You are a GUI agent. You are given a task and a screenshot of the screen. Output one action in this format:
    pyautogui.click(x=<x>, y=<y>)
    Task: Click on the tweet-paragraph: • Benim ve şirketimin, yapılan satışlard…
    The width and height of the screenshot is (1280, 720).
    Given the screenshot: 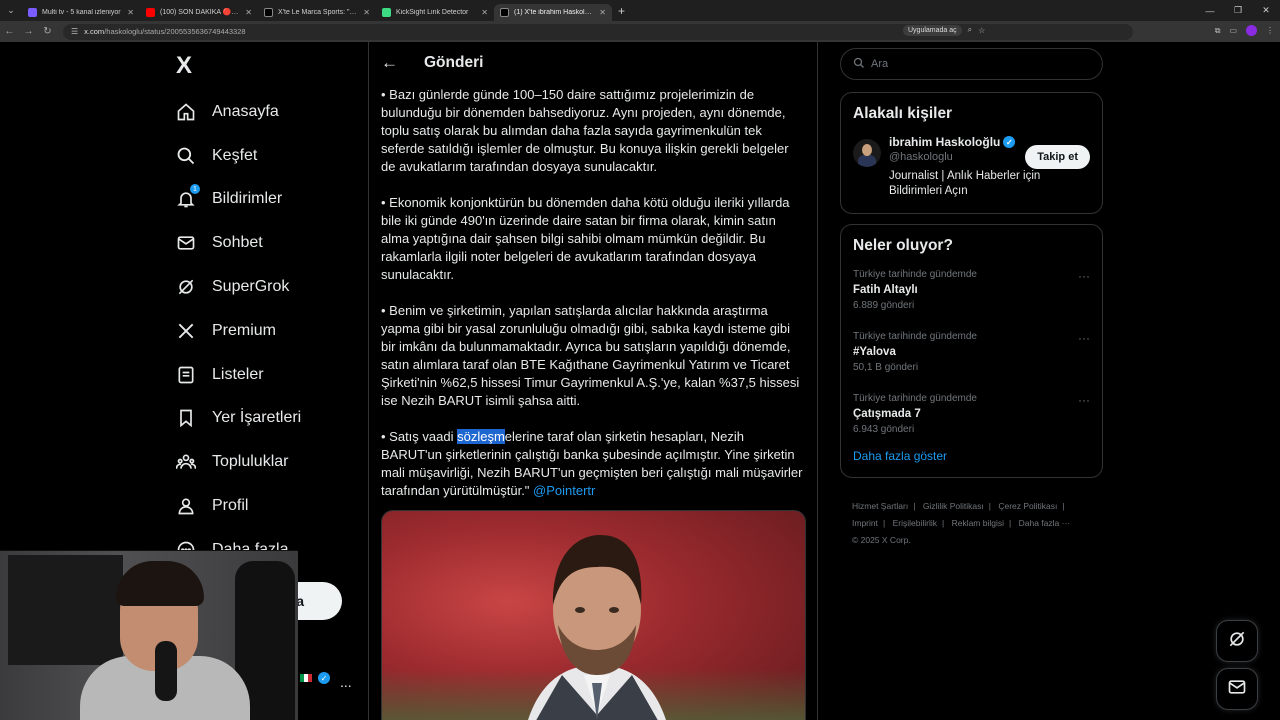 What is the action you would take?
    pyautogui.click(x=590, y=355)
    